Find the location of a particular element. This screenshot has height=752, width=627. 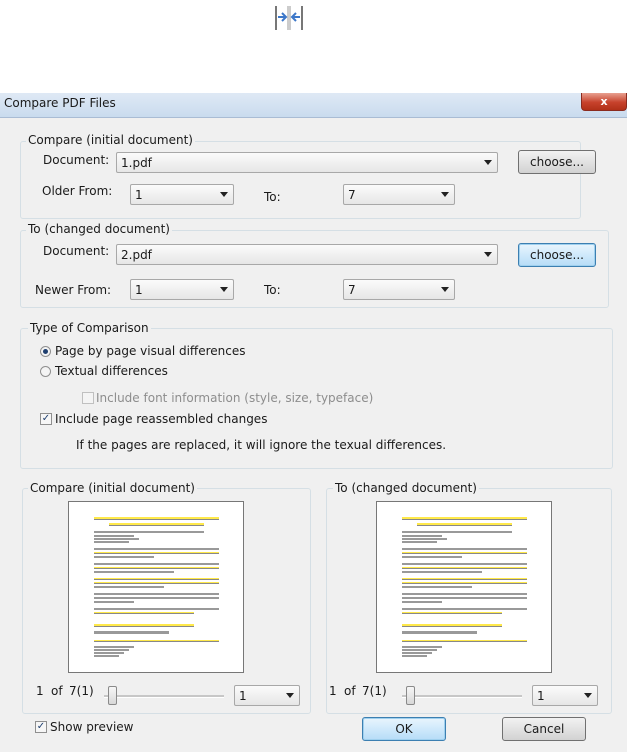

reassembled-checkbox: ✓ is located at coordinates (46, 419).